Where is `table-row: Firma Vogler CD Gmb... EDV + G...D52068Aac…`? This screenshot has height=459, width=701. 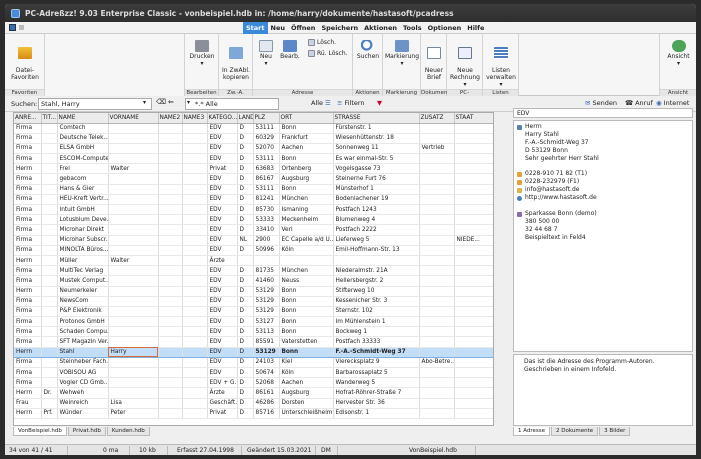
table-row: Firma Vogler CD Gmb... EDV + G...D52068Aac… is located at coordinates (253, 383).